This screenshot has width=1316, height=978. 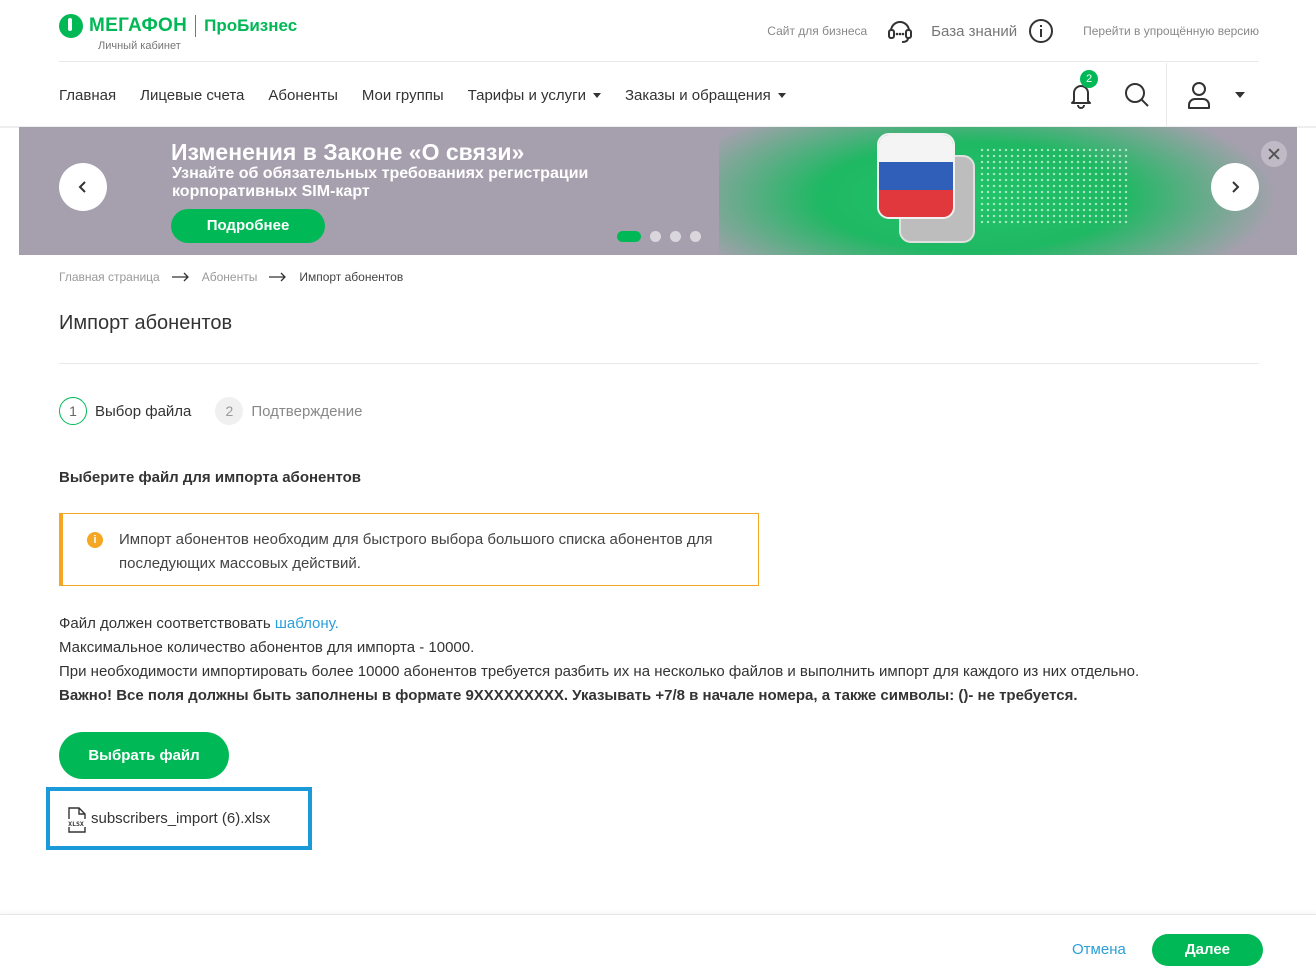 I want to click on nav-item-home: Главная, so click(x=87, y=95).